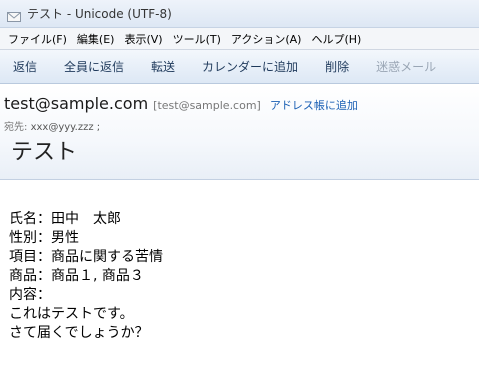 The image size is (479, 372). I want to click on body-line: 項目：商品に関する苦情, so click(86, 257).